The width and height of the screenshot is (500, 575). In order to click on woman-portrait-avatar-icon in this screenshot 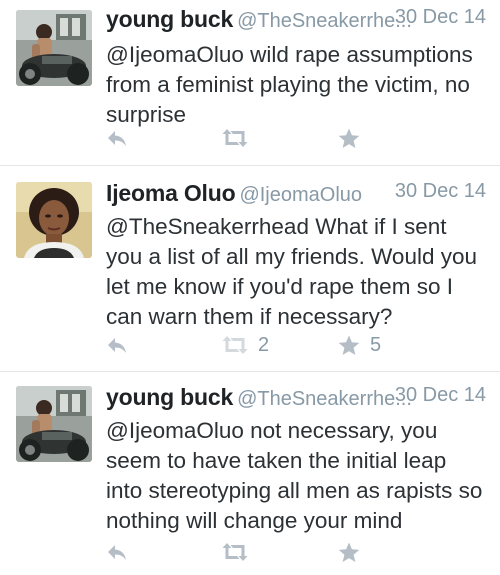, I will do `click(54, 220)`.